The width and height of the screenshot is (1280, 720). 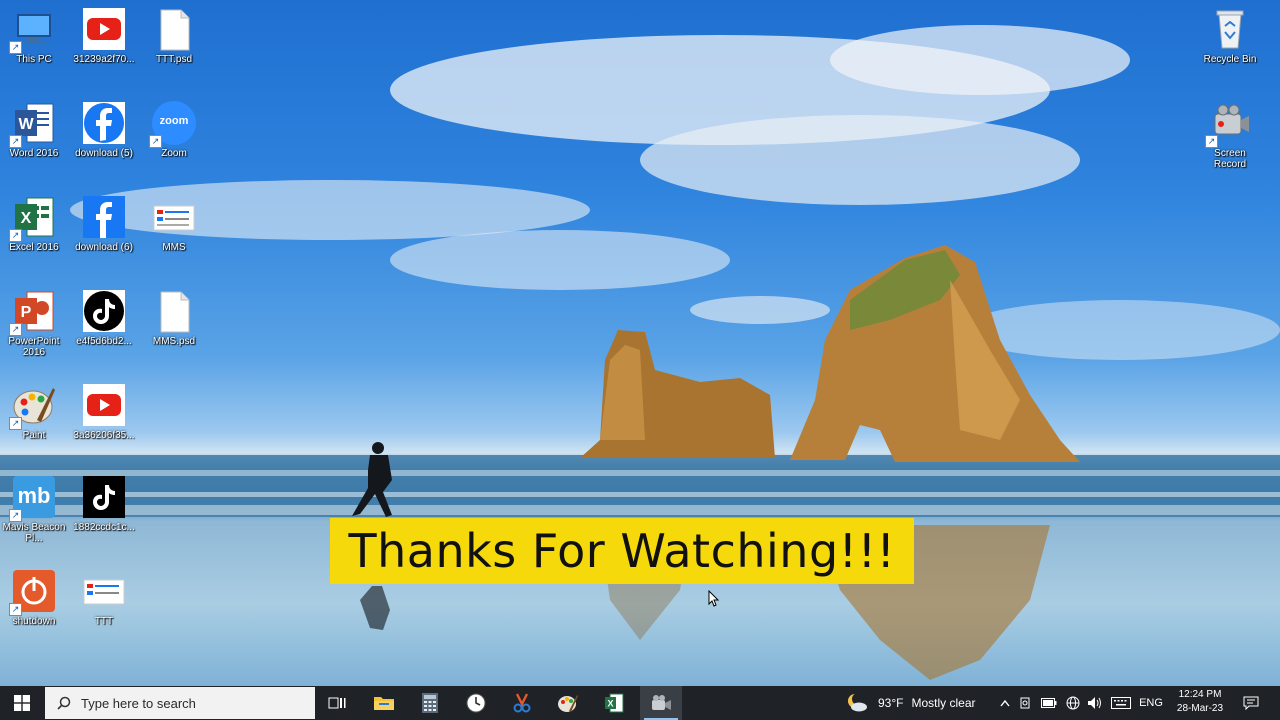 I want to click on search-icon, so click(x=64, y=703).